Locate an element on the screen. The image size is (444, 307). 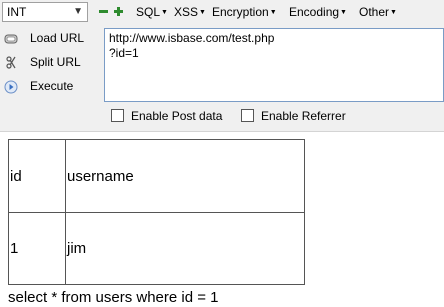
table-cell-username: jim is located at coordinates (185, 248).